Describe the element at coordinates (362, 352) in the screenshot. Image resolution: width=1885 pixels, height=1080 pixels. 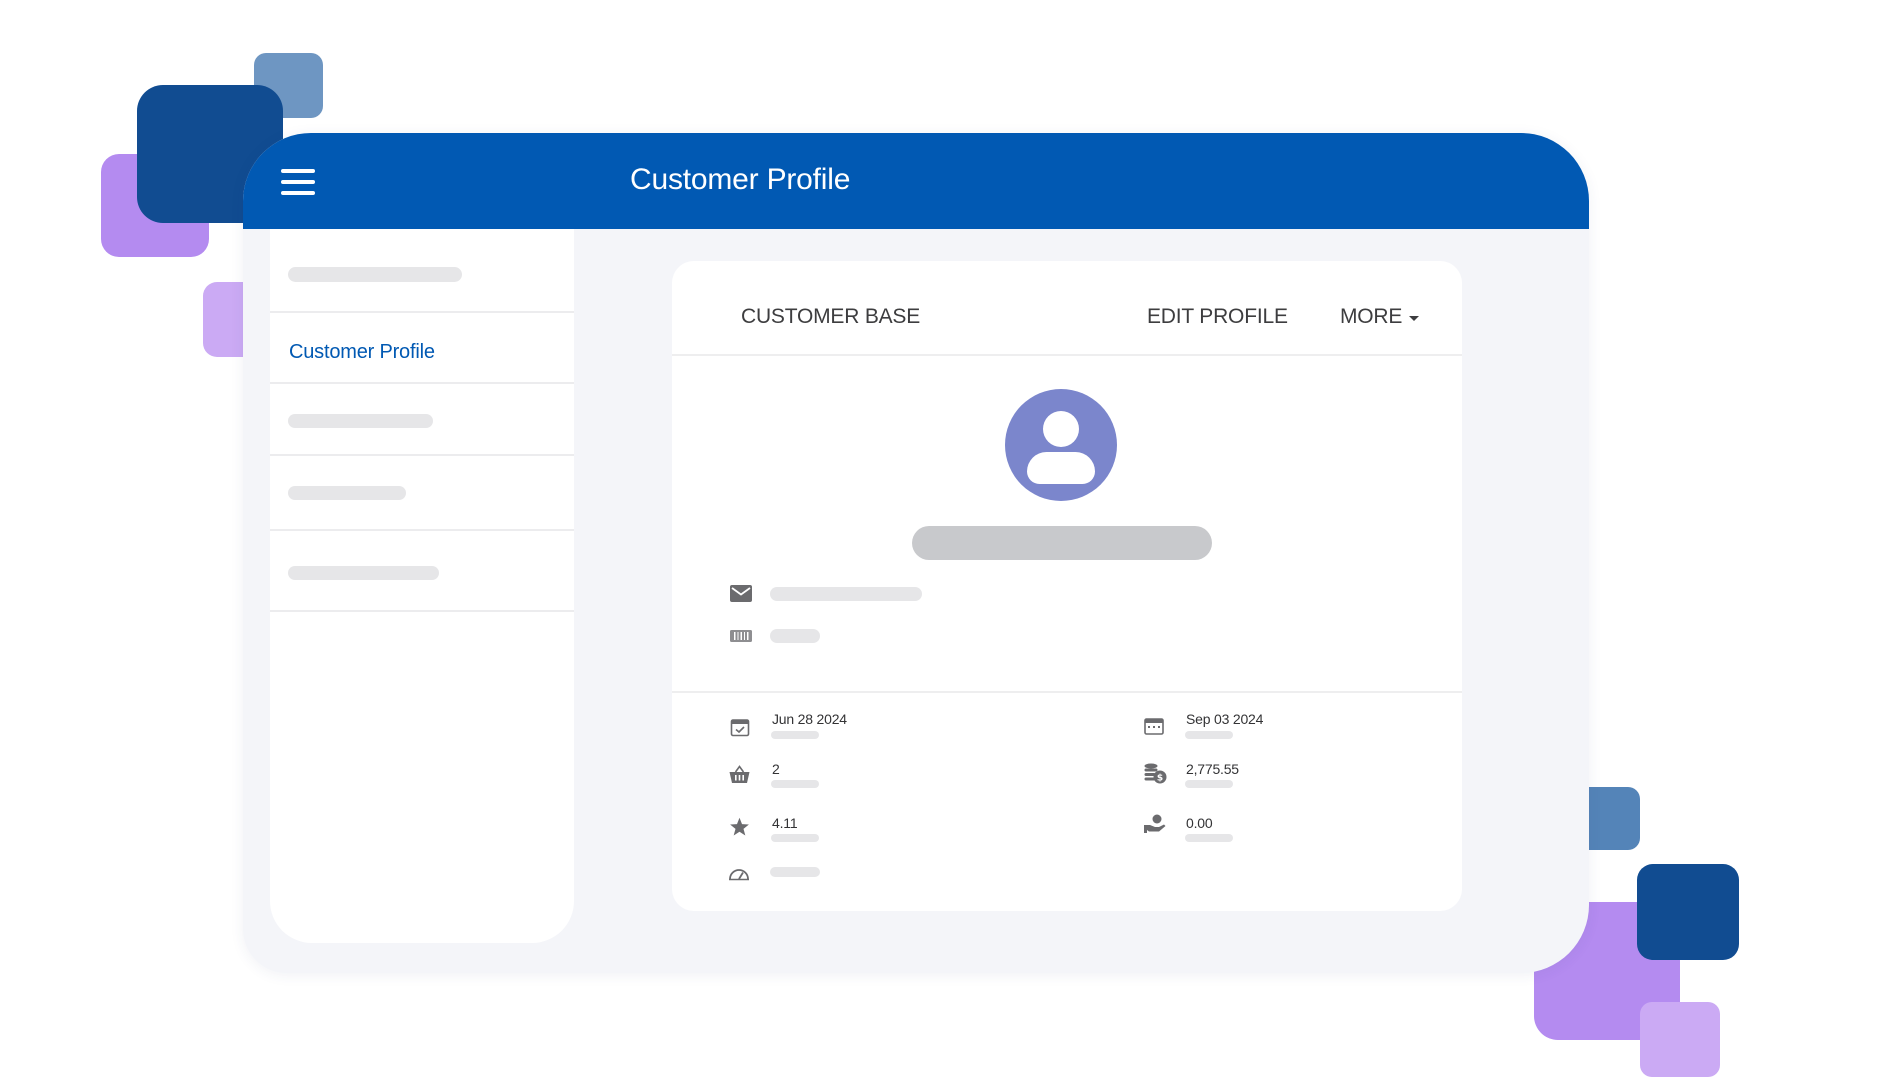
I see `sidebar-item-label: Customer Profile` at that location.